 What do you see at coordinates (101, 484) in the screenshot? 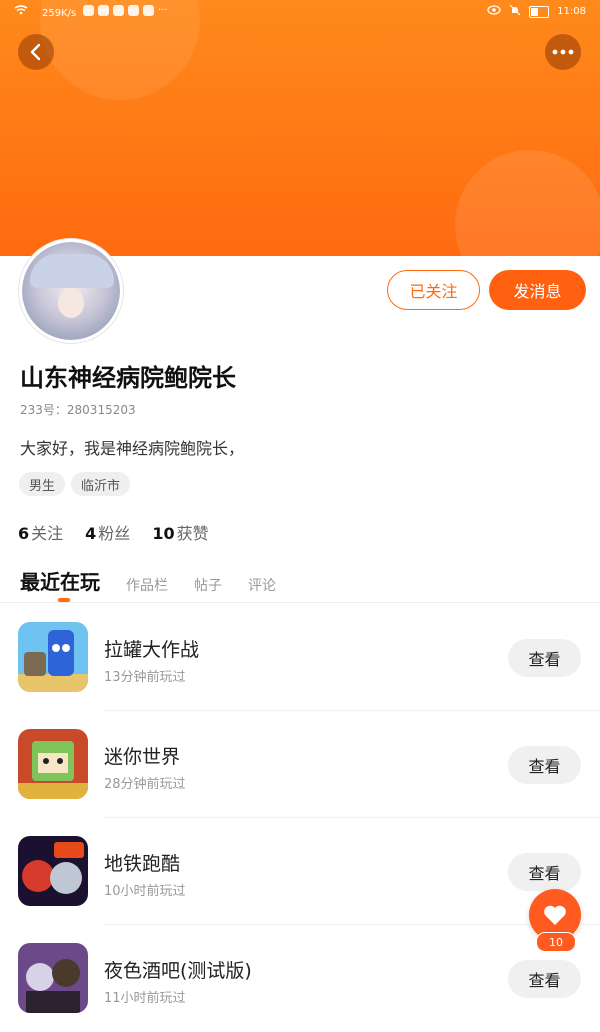
I see `tag-city: 临沂市` at bounding box center [101, 484].